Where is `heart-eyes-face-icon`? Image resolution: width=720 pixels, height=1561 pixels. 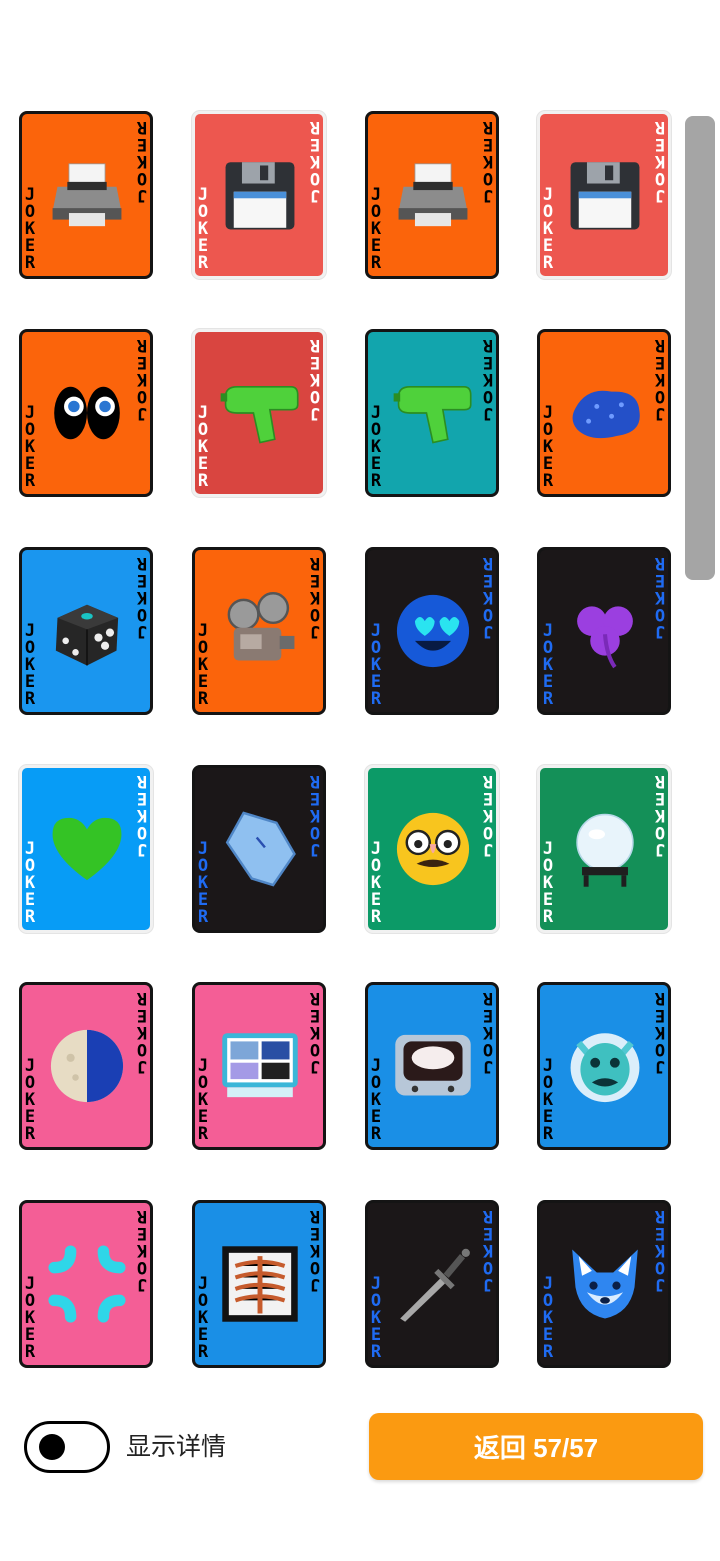
heart-eyes-face-icon is located at coordinates (433, 631).